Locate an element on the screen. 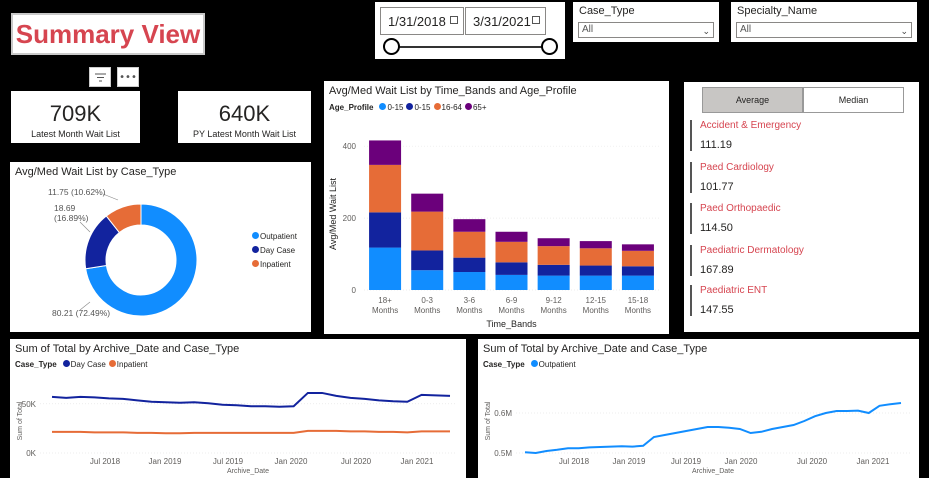 The height and width of the screenshot is (478, 929). specialty-slicer: Specialty_Name All ⌄ is located at coordinates (824, 22).